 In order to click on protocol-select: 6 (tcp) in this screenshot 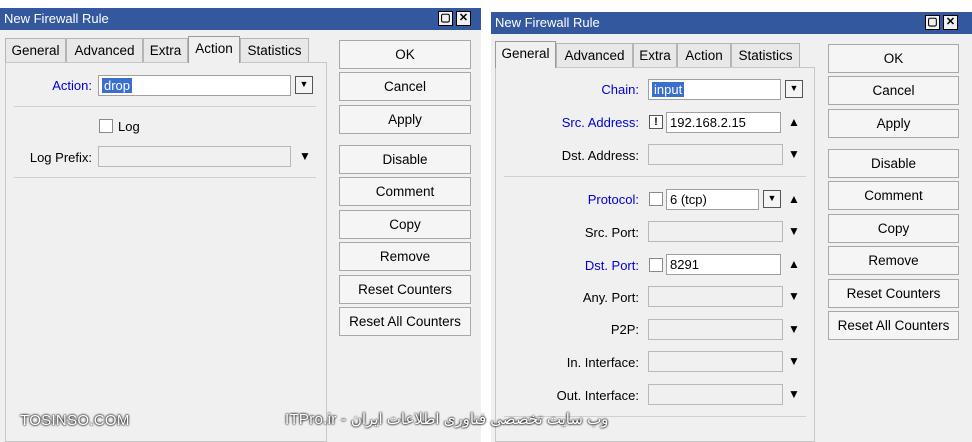, I will do `click(712, 199)`.